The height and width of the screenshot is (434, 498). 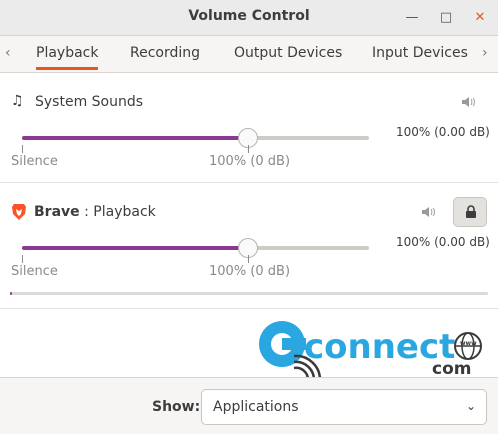 What do you see at coordinates (67, 57) in the screenshot?
I see `tab-playback: Playback` at bounding box center [67, 57].